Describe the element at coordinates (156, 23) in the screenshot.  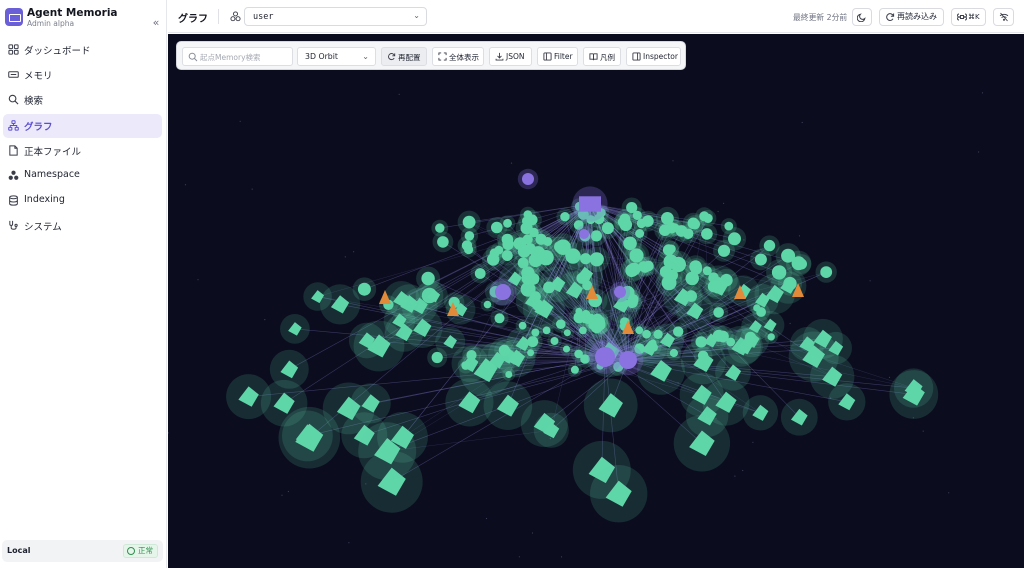
I see `collapse-sidebar-button: «` at that location.